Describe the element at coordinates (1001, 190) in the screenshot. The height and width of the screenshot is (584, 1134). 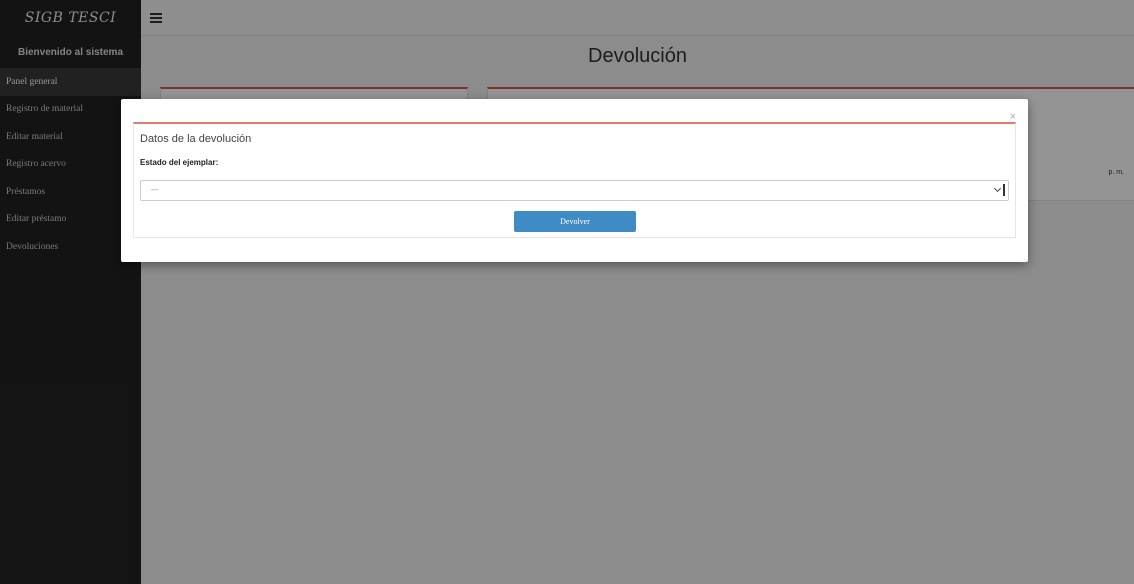
I see `chevron-down-icon` at that location.